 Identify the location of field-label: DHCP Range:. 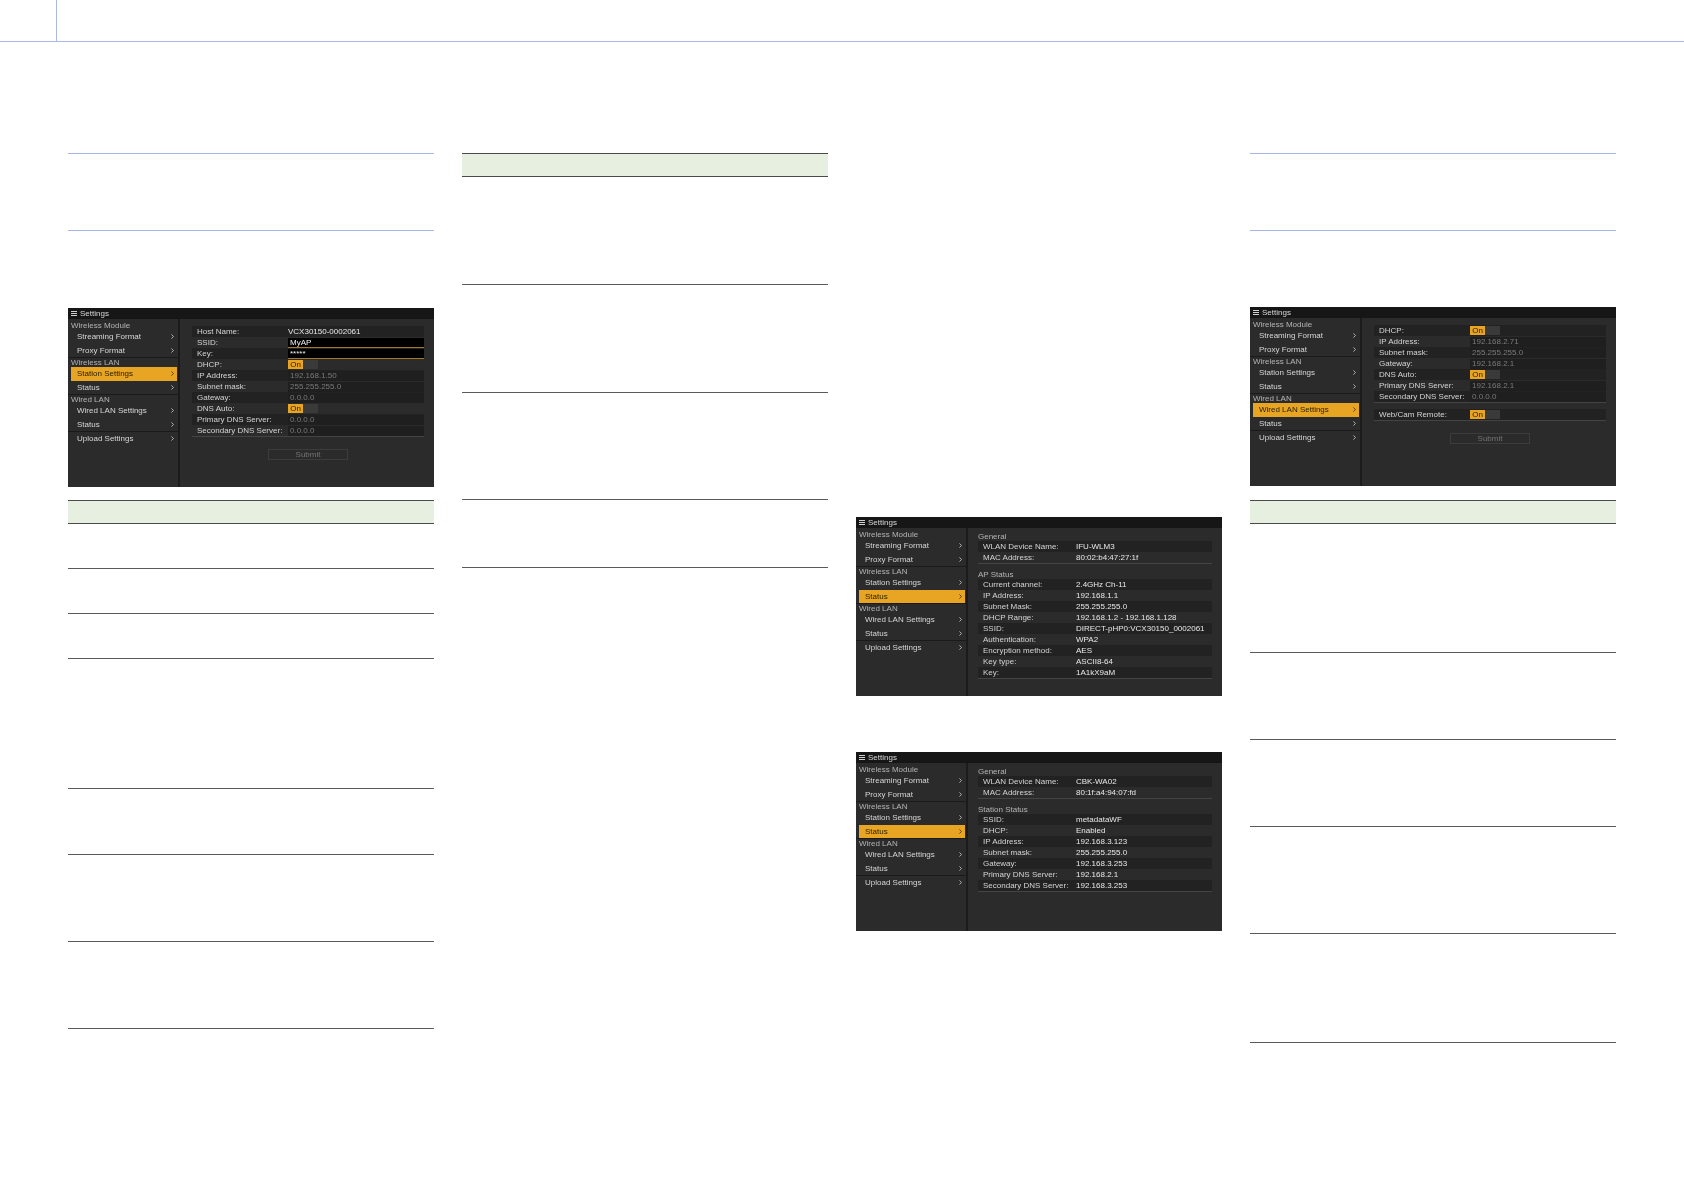
(1008, 617).